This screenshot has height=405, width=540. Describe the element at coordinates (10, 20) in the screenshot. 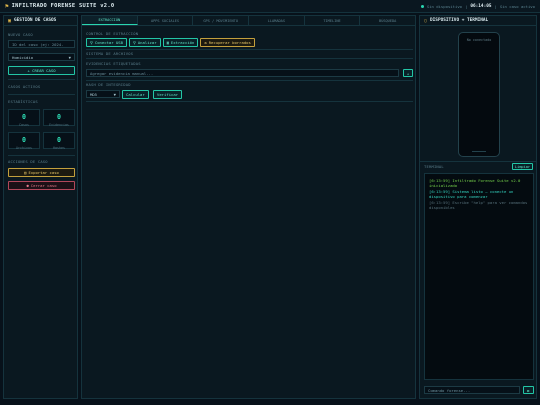

I see `folder-icon: ▣` at that location.